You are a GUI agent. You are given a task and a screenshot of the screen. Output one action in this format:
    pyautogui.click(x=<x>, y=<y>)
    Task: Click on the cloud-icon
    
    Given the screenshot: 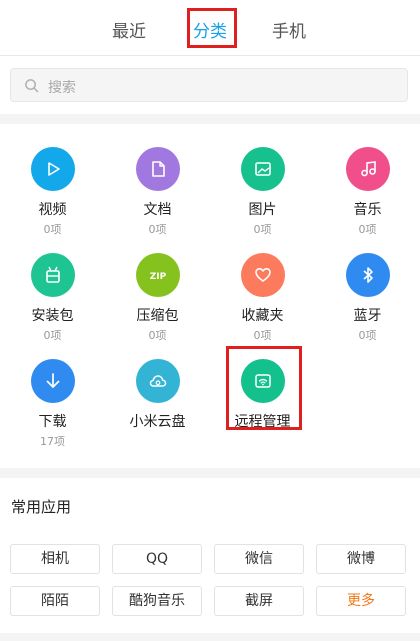 What is the action you would take?
    pyautogui.click(x=157, y=381)
    